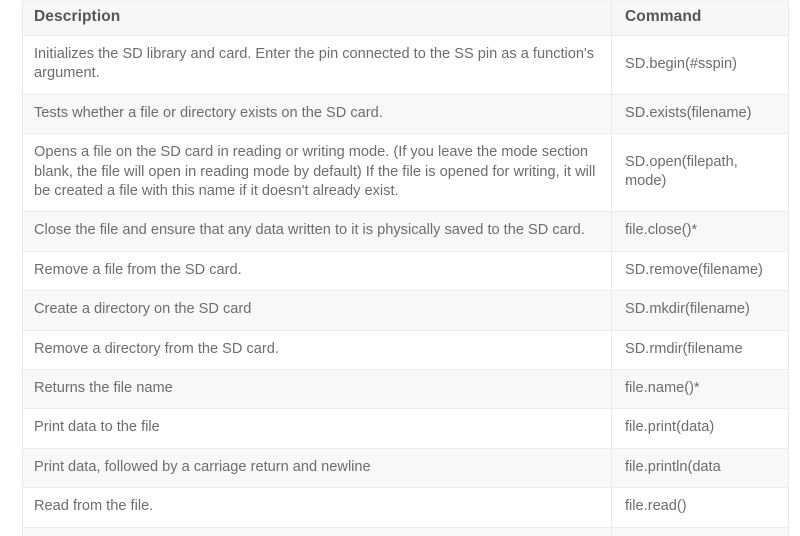 The image size is (800, 536). I want to click on cell-command: file.print(data), so click(700, 428).